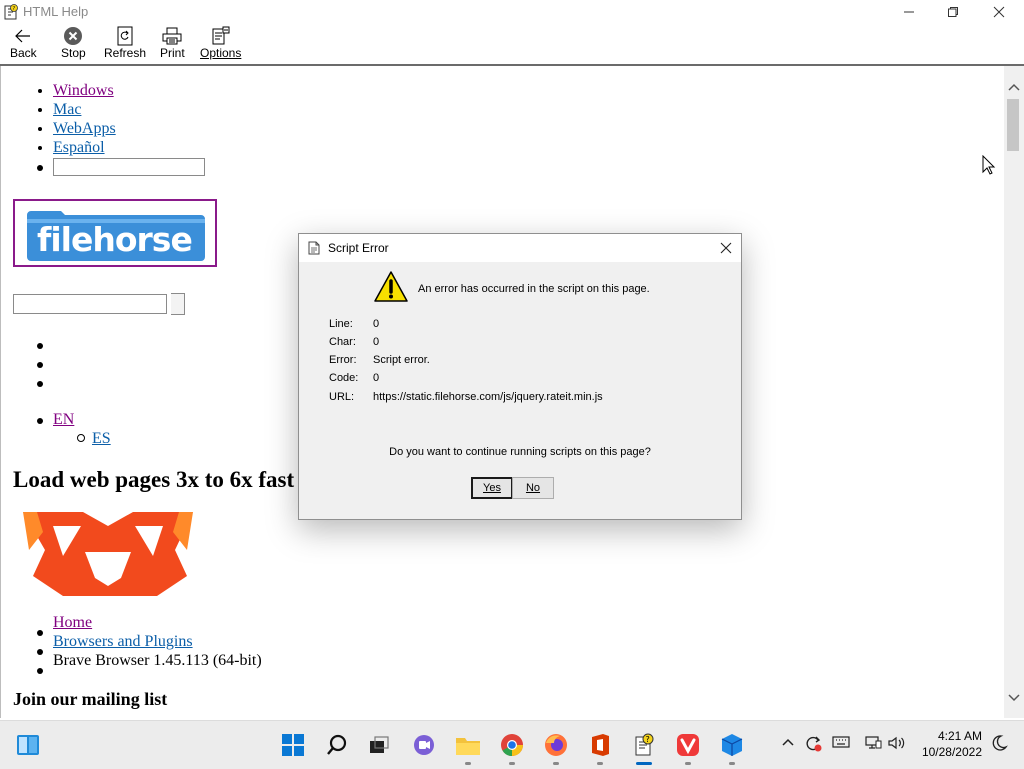 The width and height of the screenshot is (1024, 769). I want to click on clock: 4:21 AM 10/28/2022, so click(950, 744).